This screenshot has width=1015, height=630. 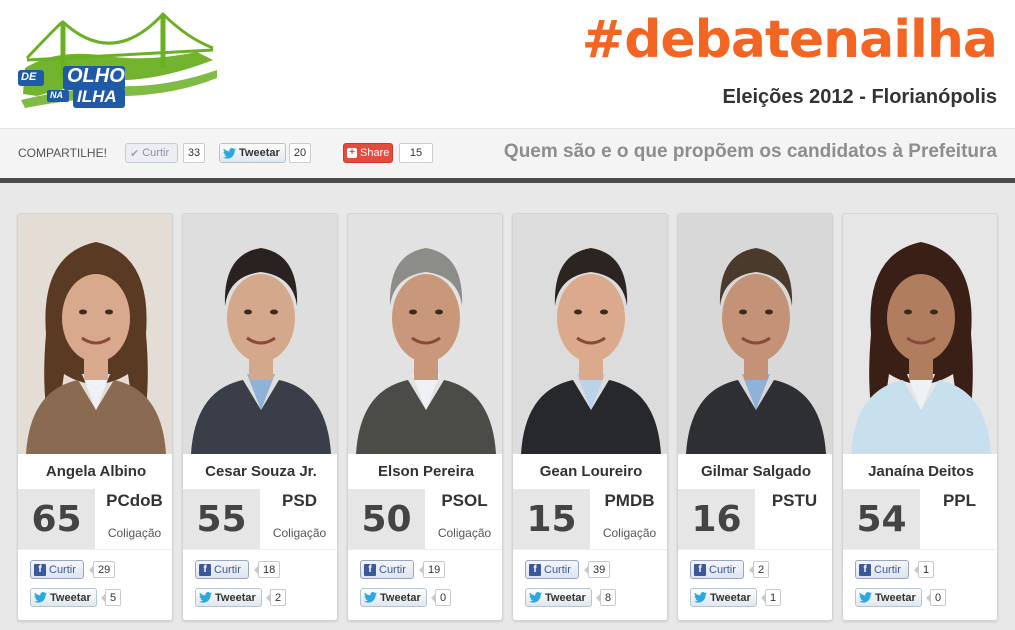 What do you see at coordinates (936, 597) in the screenshot?
I see `tweet-count: 0` at bounding box center [936, 597].